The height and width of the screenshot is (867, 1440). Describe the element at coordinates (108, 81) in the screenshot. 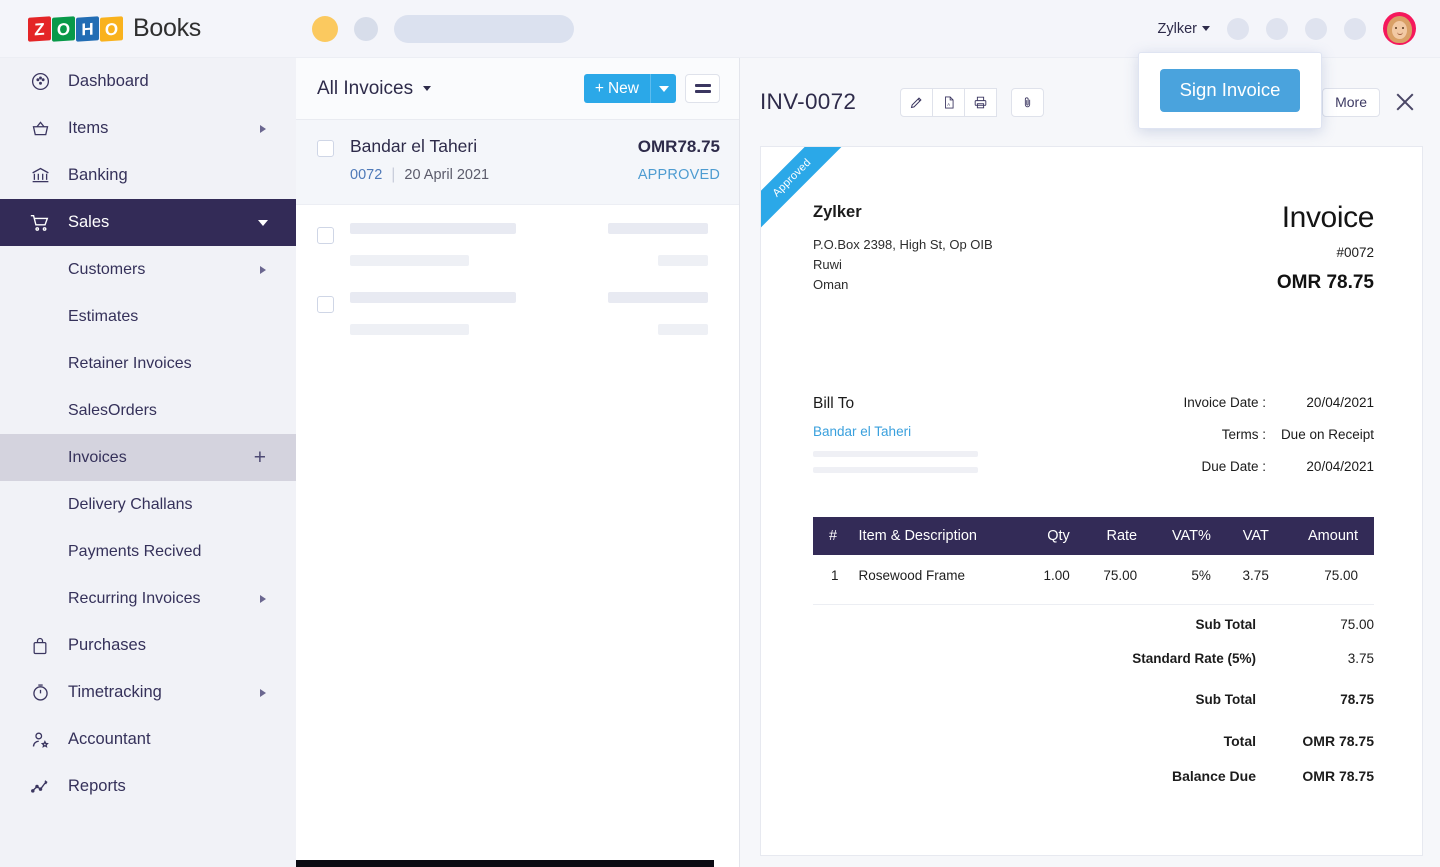

I see `sidebar-item-label: Dashboard` at that location.